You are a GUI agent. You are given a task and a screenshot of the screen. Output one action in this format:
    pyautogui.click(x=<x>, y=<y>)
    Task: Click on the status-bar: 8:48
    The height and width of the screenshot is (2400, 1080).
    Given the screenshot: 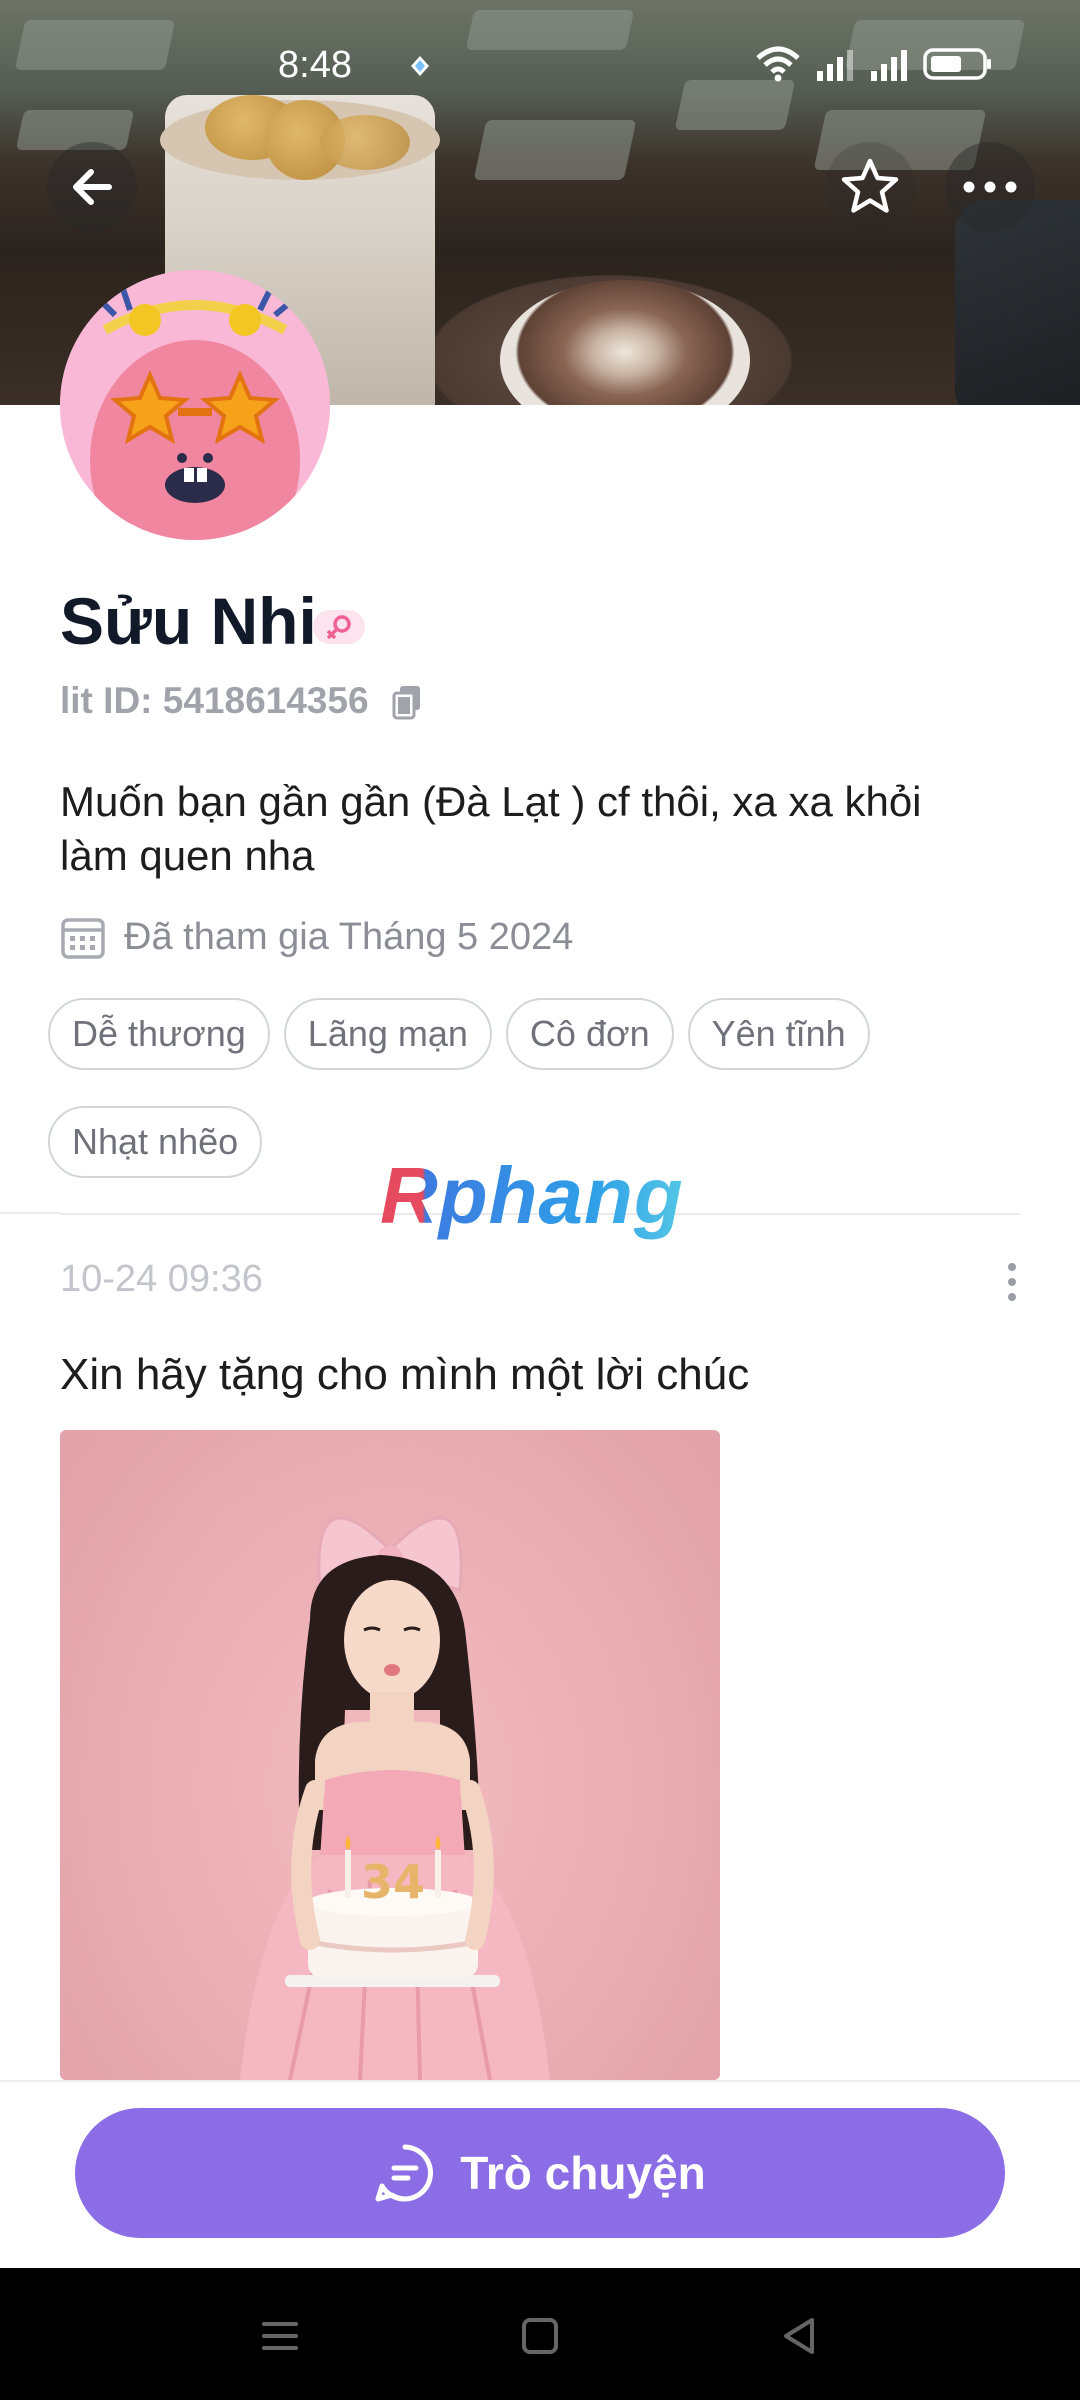 What is the action you would take?
    pyautogui.click(x=540, y=65)
    